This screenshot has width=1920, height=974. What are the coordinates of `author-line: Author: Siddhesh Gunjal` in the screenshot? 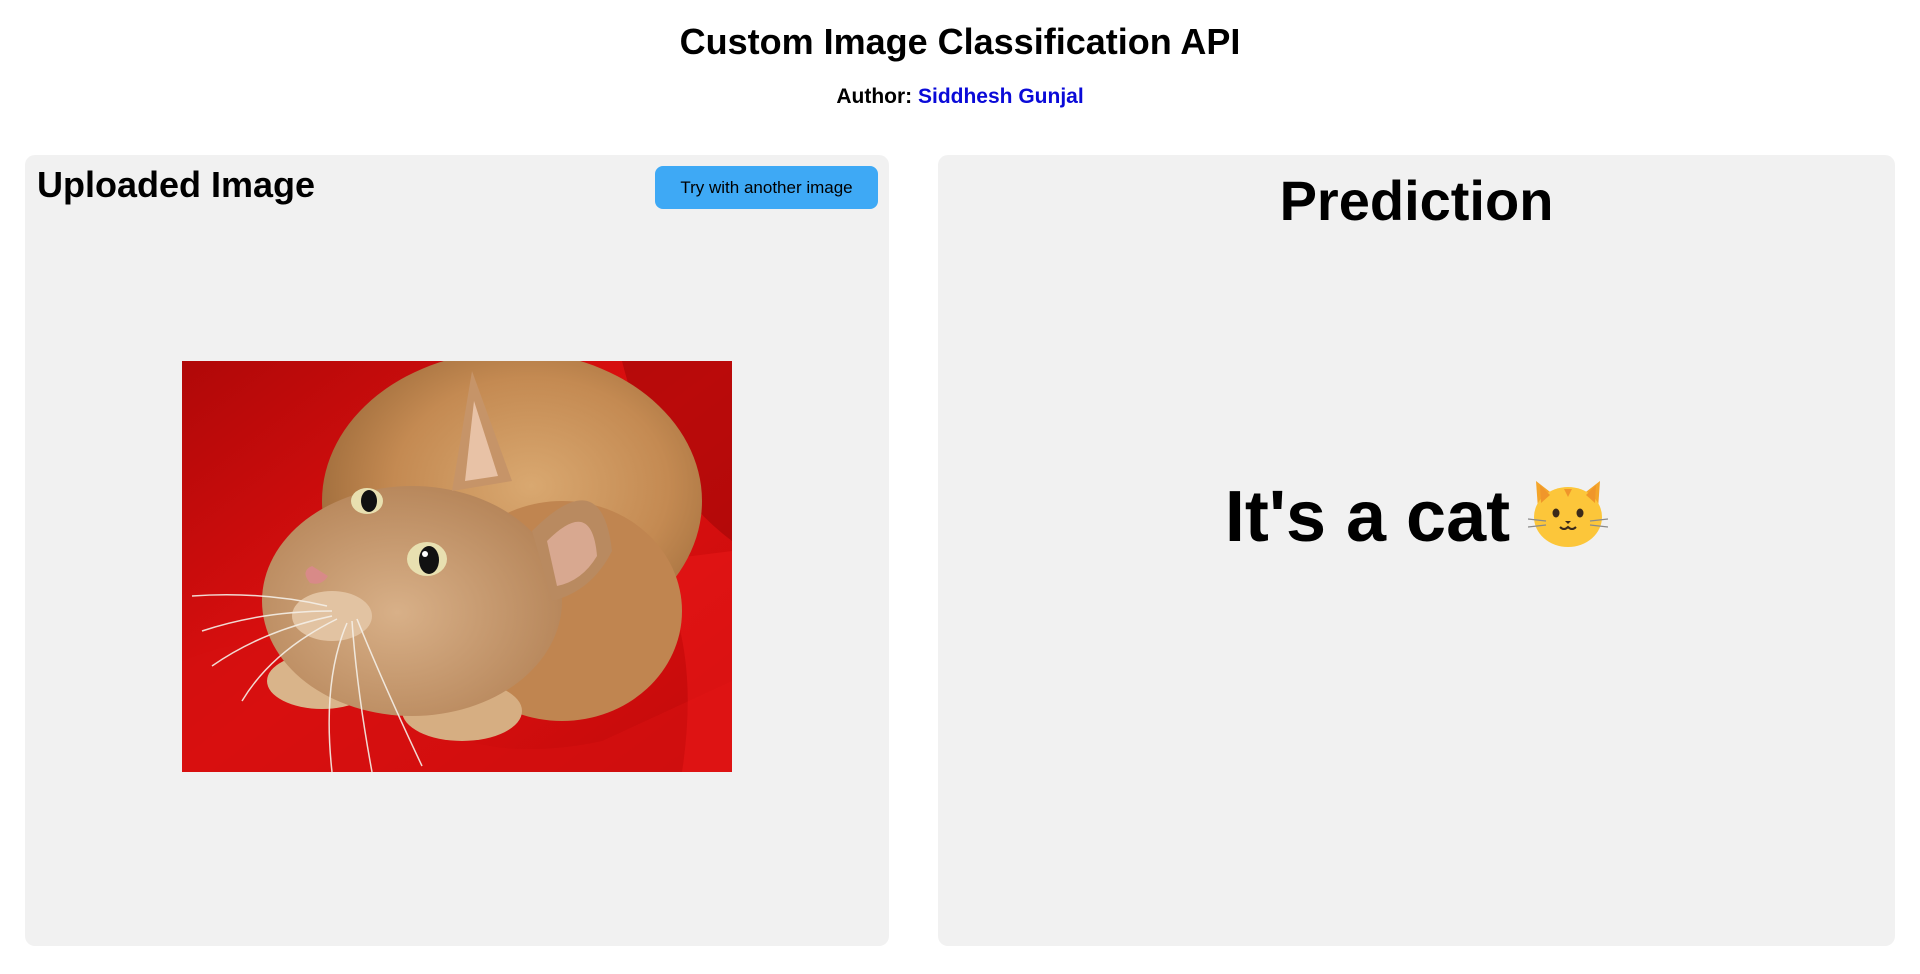 It's located at (960, 97).